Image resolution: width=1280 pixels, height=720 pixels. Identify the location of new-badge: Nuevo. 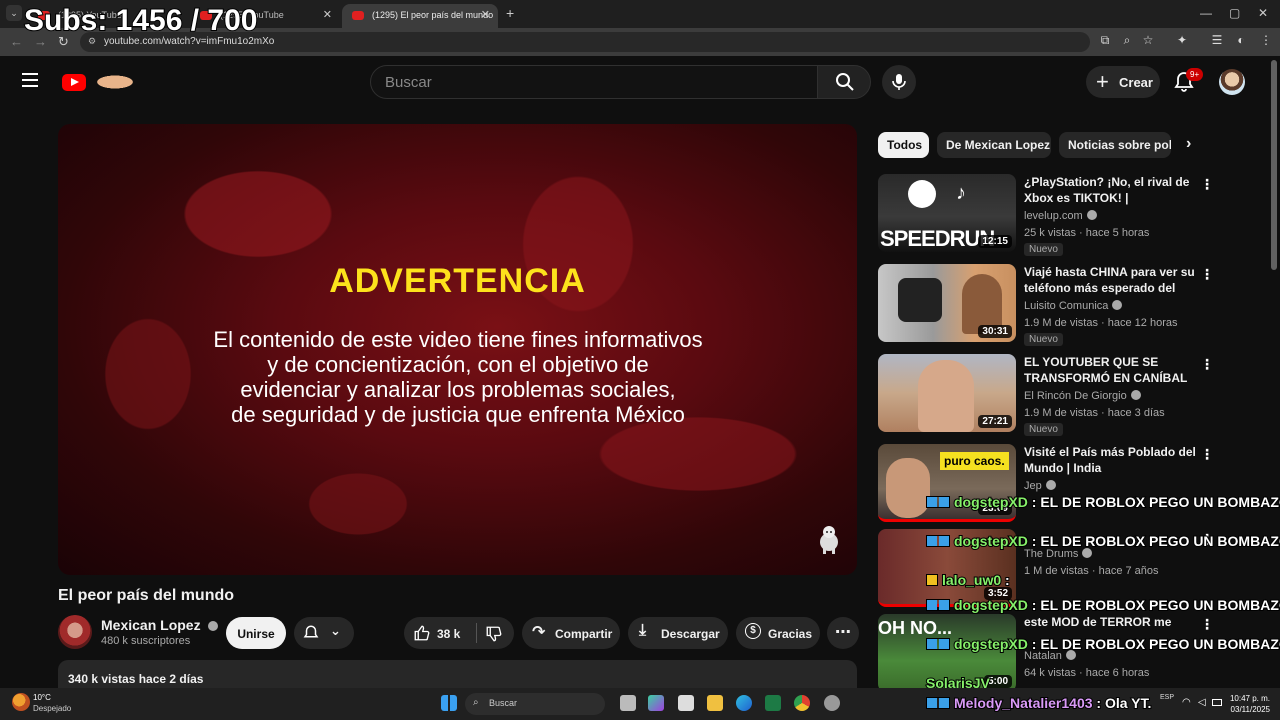
(1043, 339).